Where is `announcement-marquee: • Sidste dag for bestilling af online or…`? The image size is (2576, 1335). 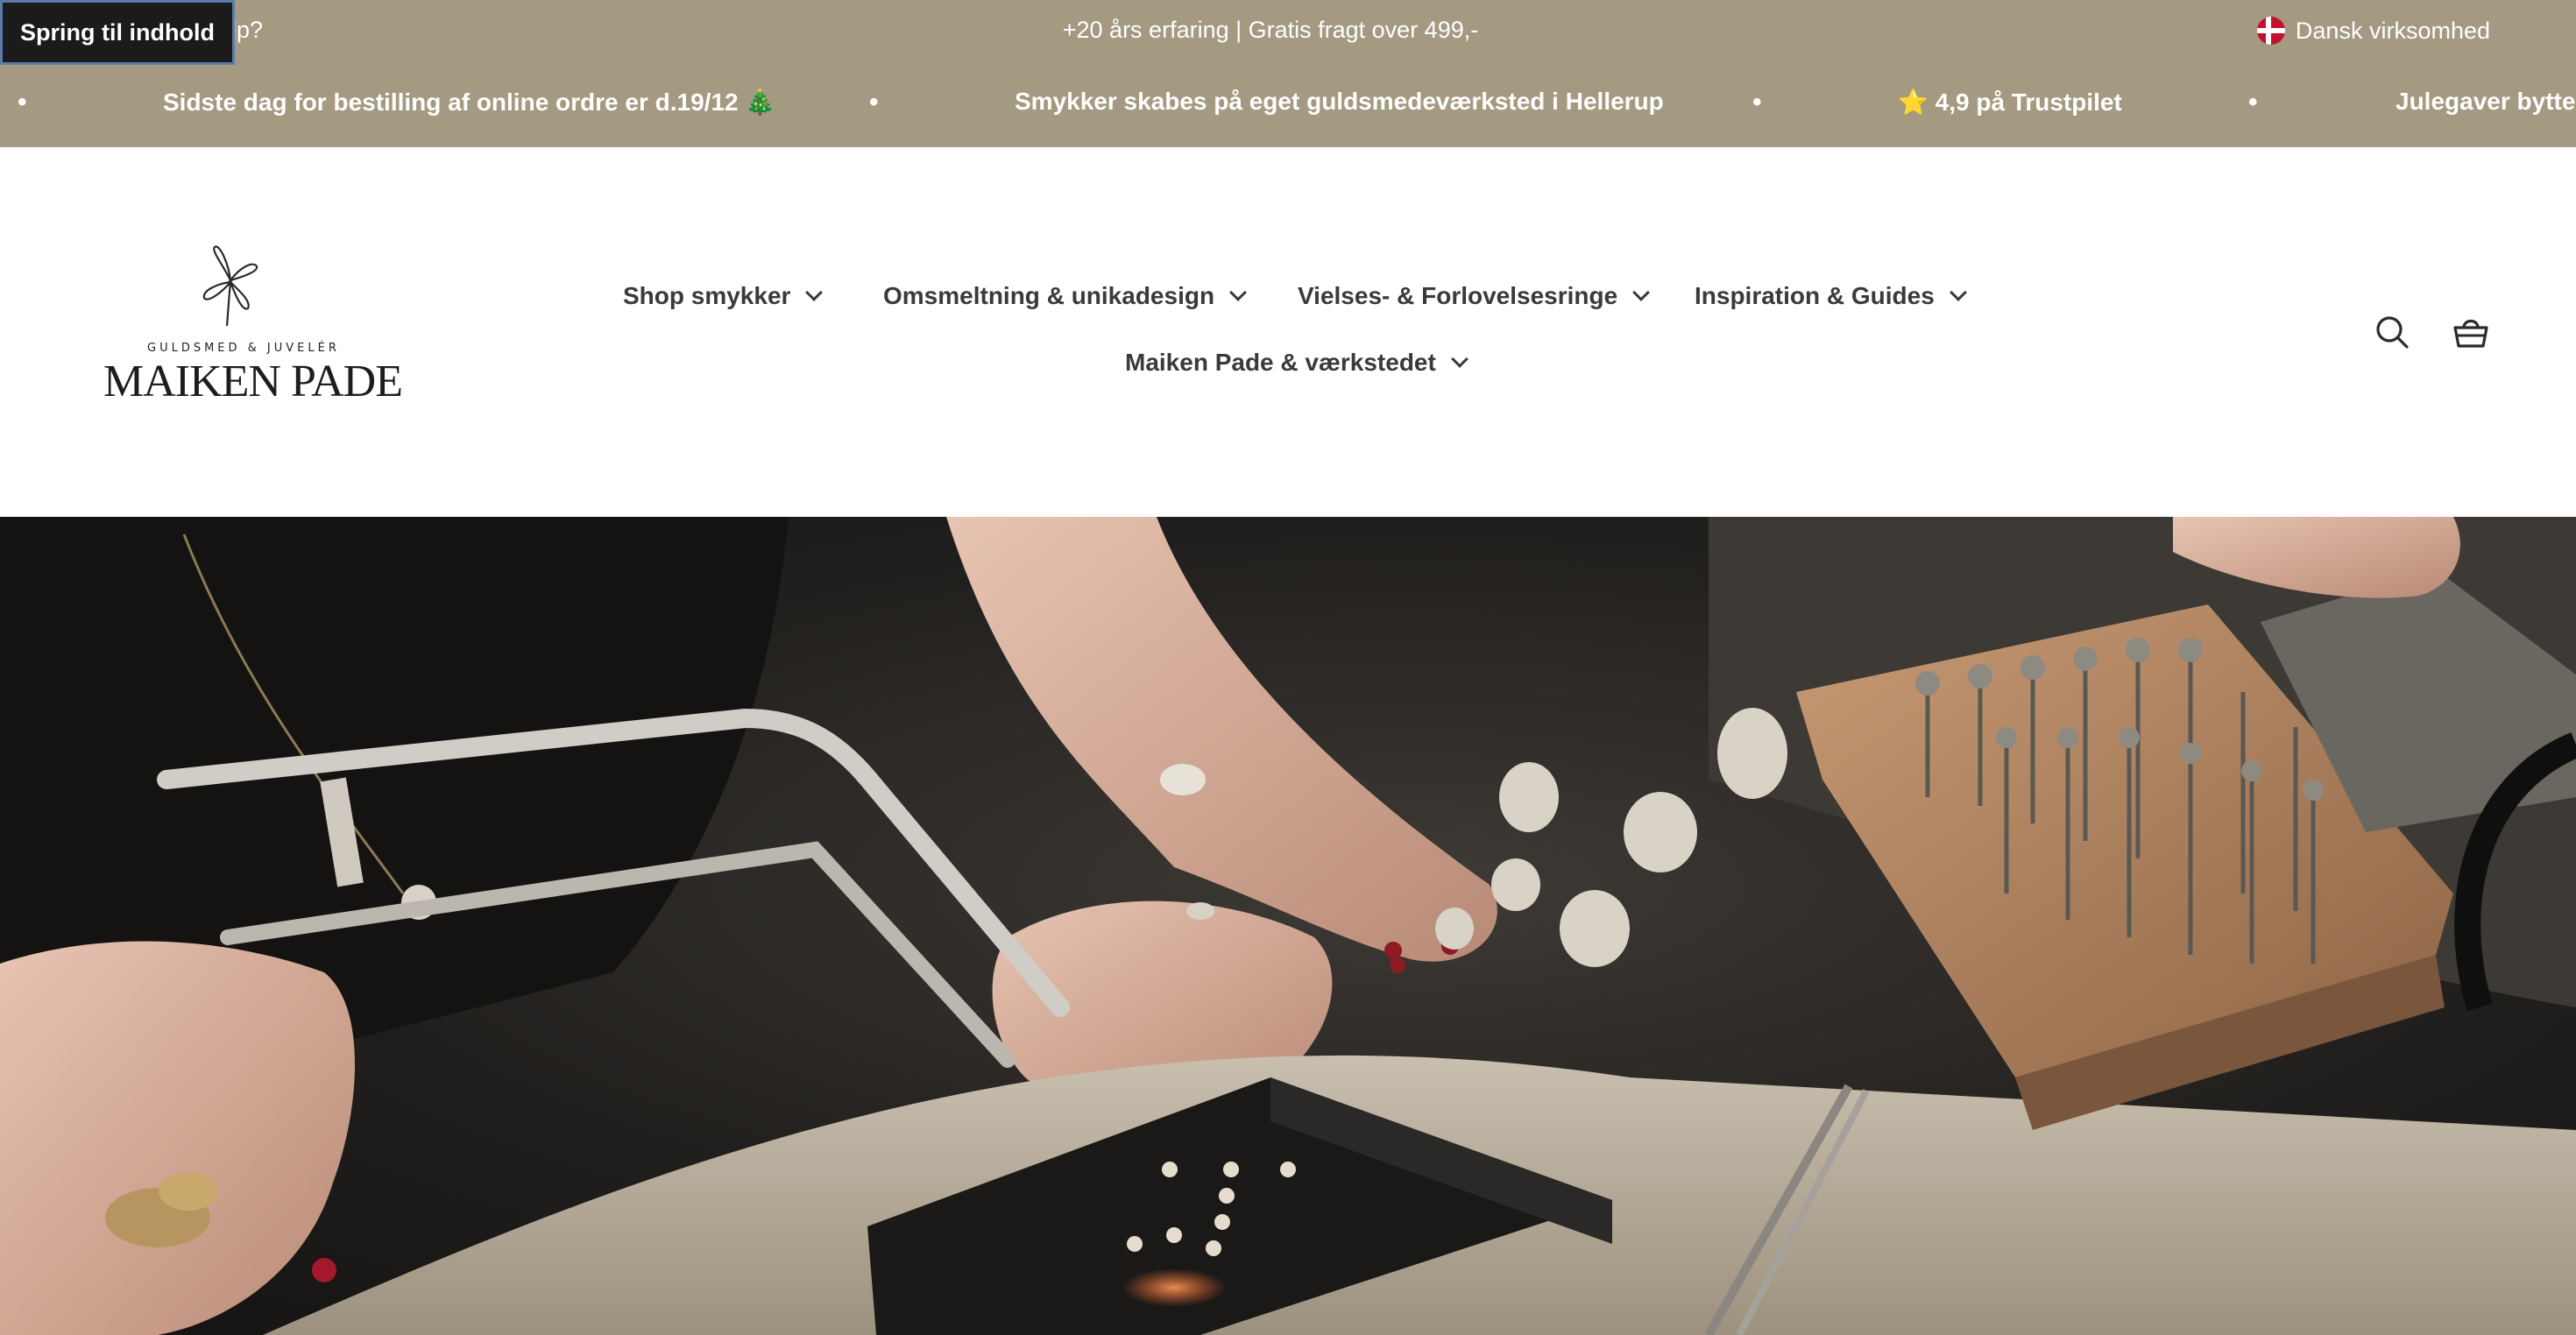
announcement-marquee: • Sidste dag for bestilling af online or… is located at coordinates (1288, 106).